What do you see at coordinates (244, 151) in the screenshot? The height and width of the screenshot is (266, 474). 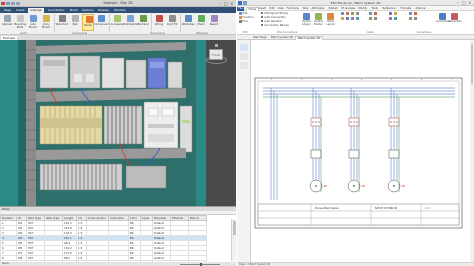 I see `right-side-toolbar` at bounding box center [244, 151].